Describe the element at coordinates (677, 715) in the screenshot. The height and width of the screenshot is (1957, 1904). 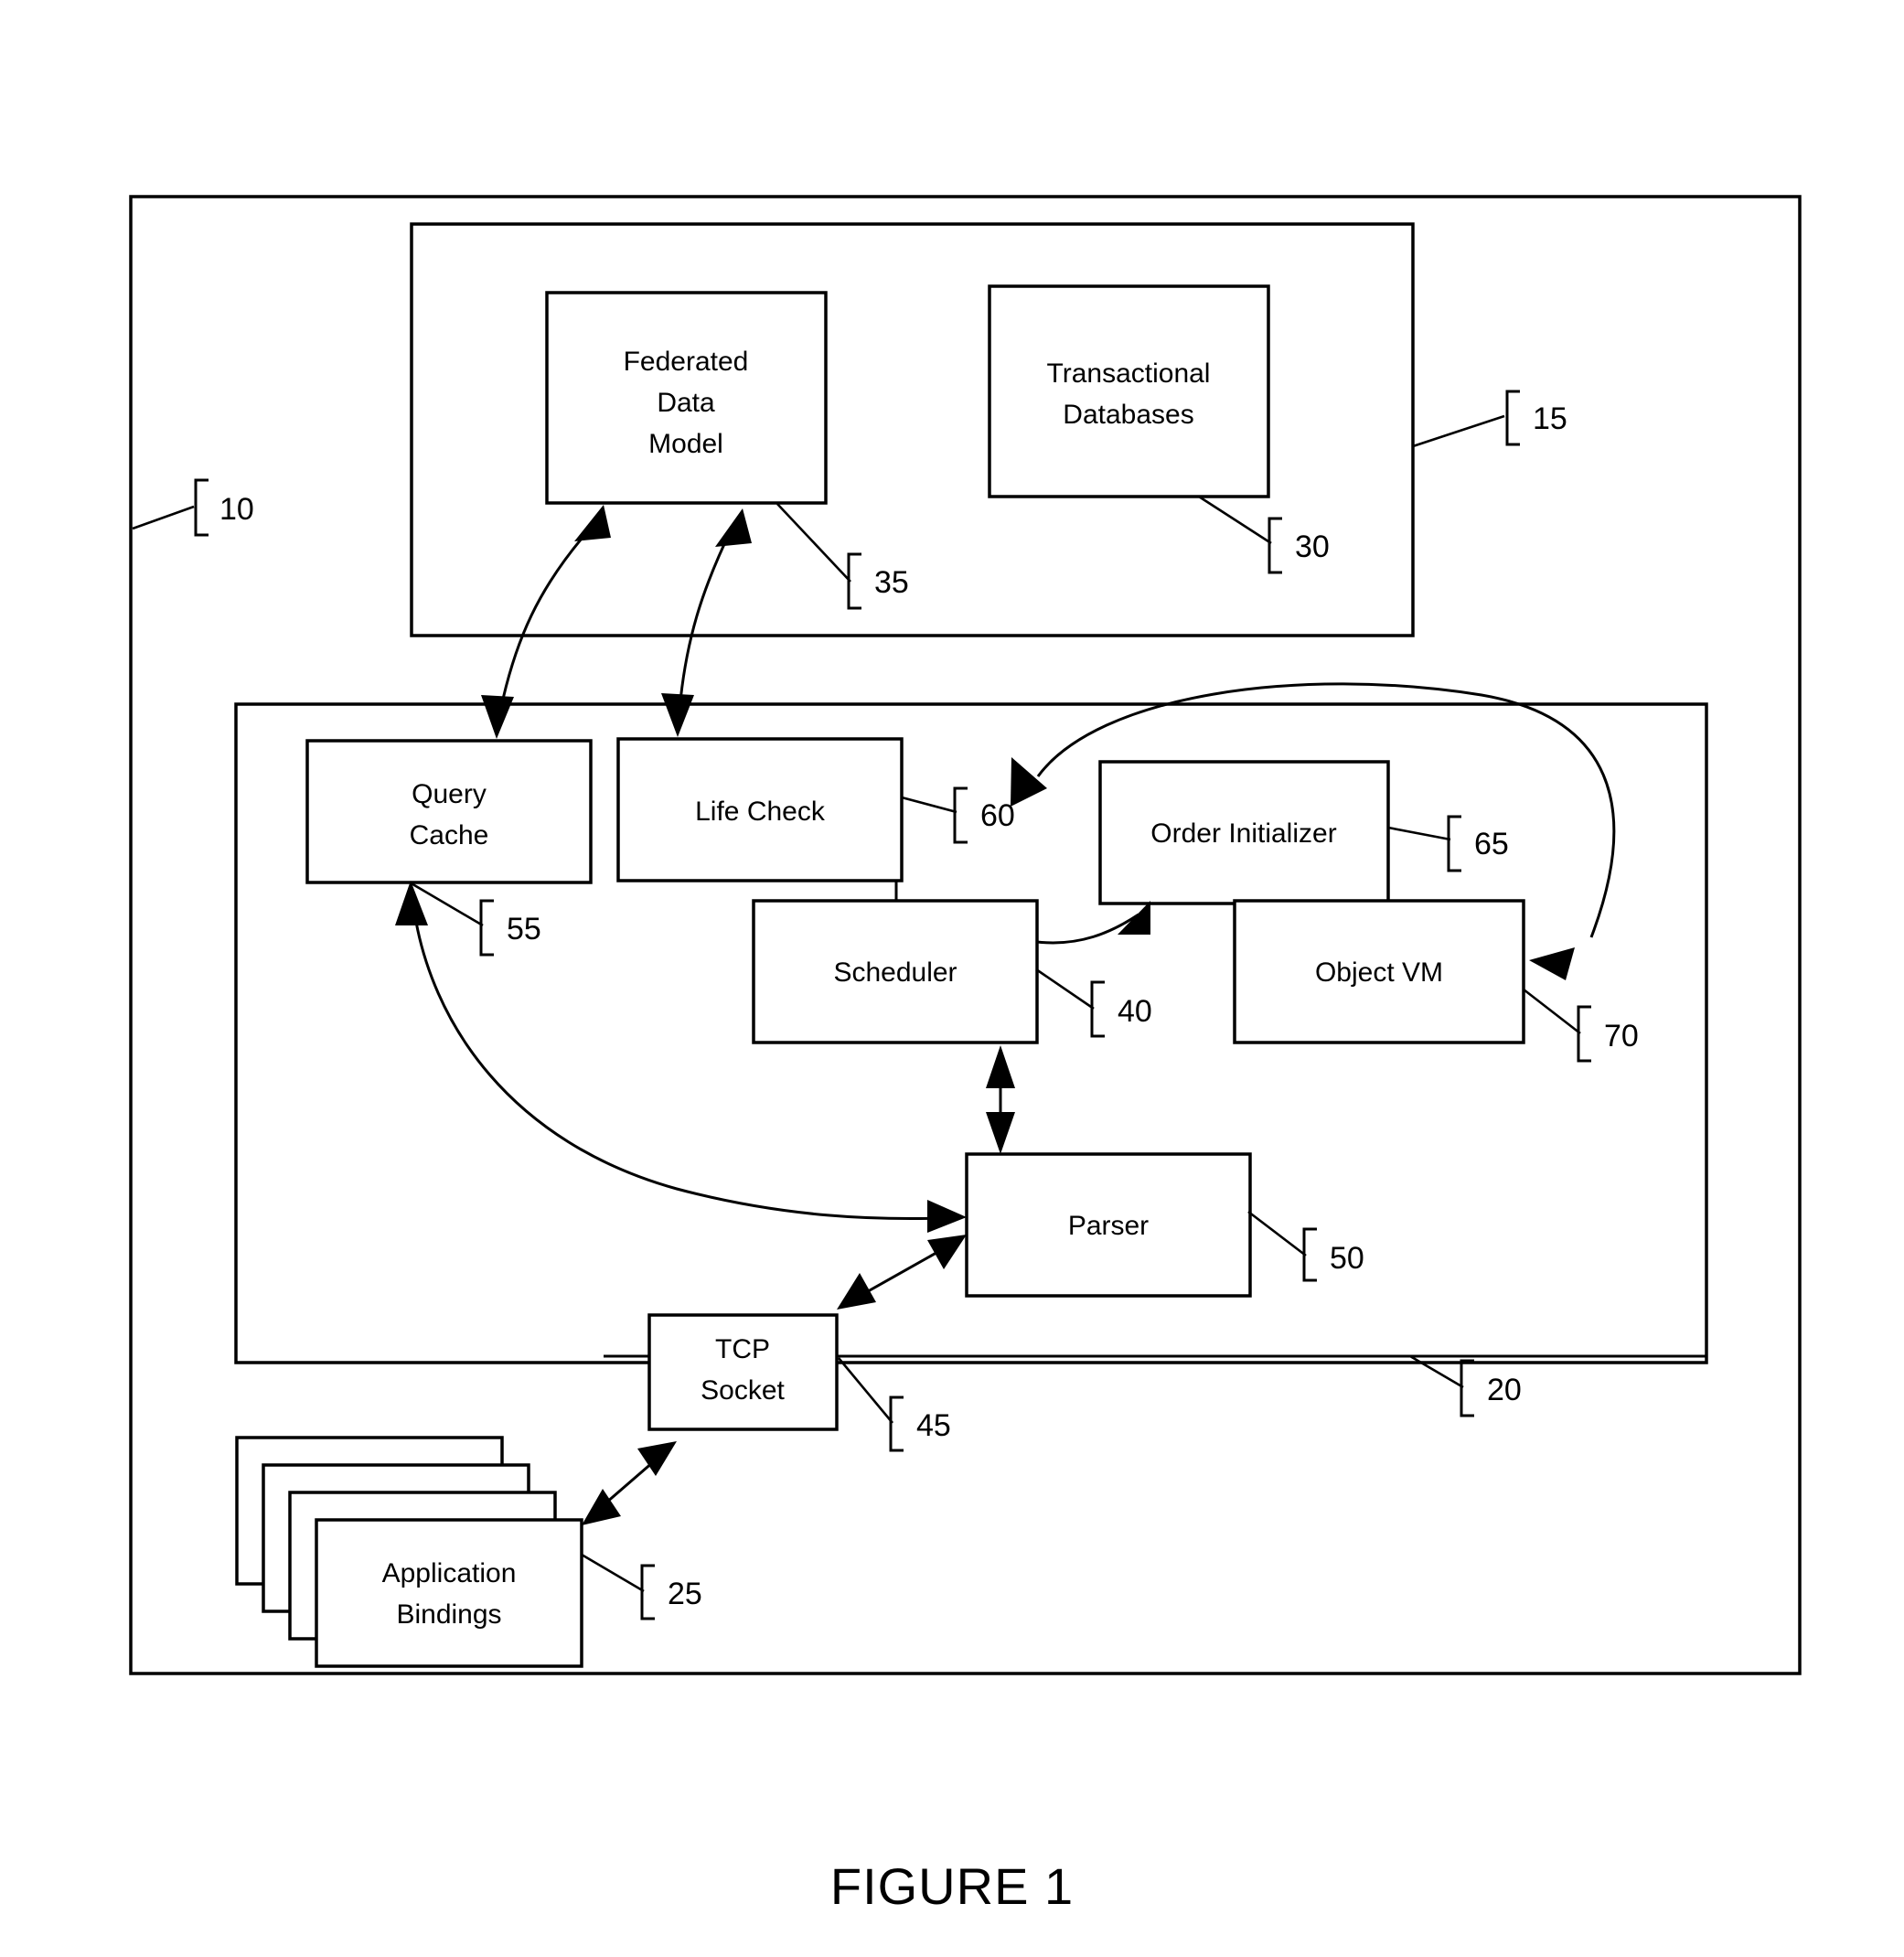
I see `arrowhead-down-to-life-check` at that location.